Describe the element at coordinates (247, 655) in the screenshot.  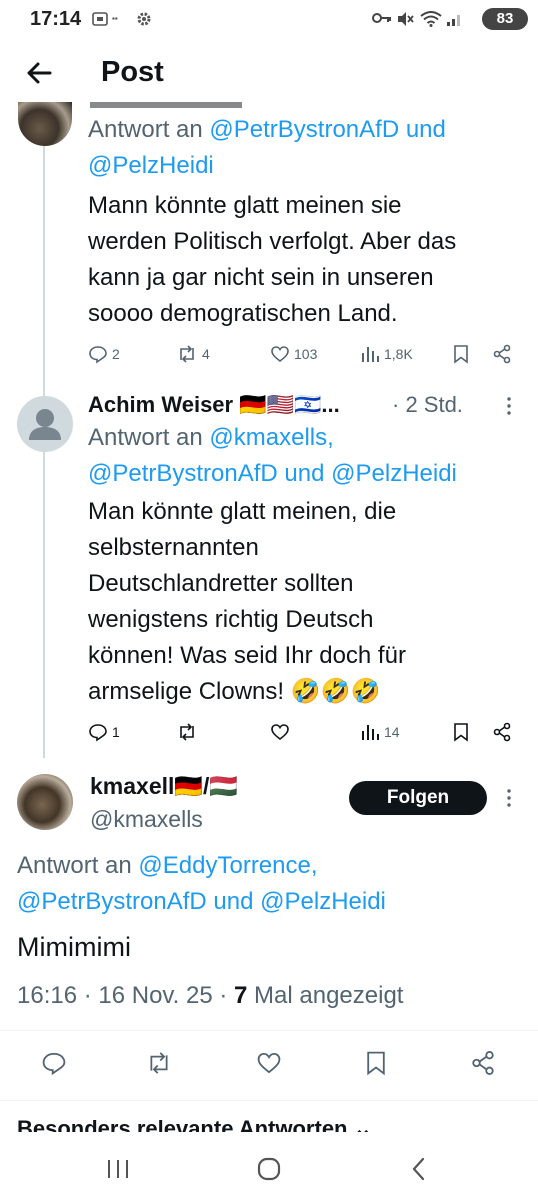
I see `tweet-text-line: können! Was seid Ihr doch für` at that location.